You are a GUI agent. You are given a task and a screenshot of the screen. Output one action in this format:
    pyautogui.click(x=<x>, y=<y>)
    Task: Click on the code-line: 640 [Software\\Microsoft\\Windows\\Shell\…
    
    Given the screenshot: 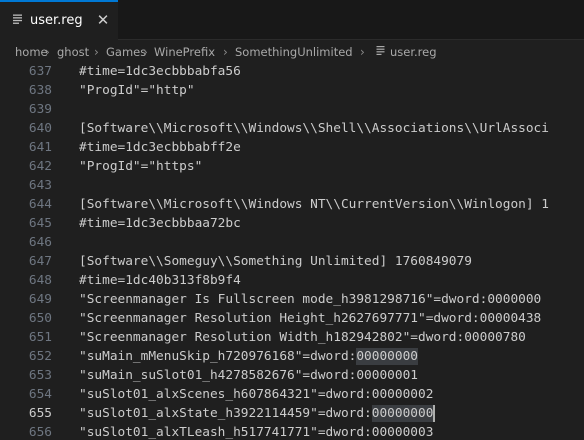 What is the action you would take?
    pyautogui.click(x=292, y=128)
    